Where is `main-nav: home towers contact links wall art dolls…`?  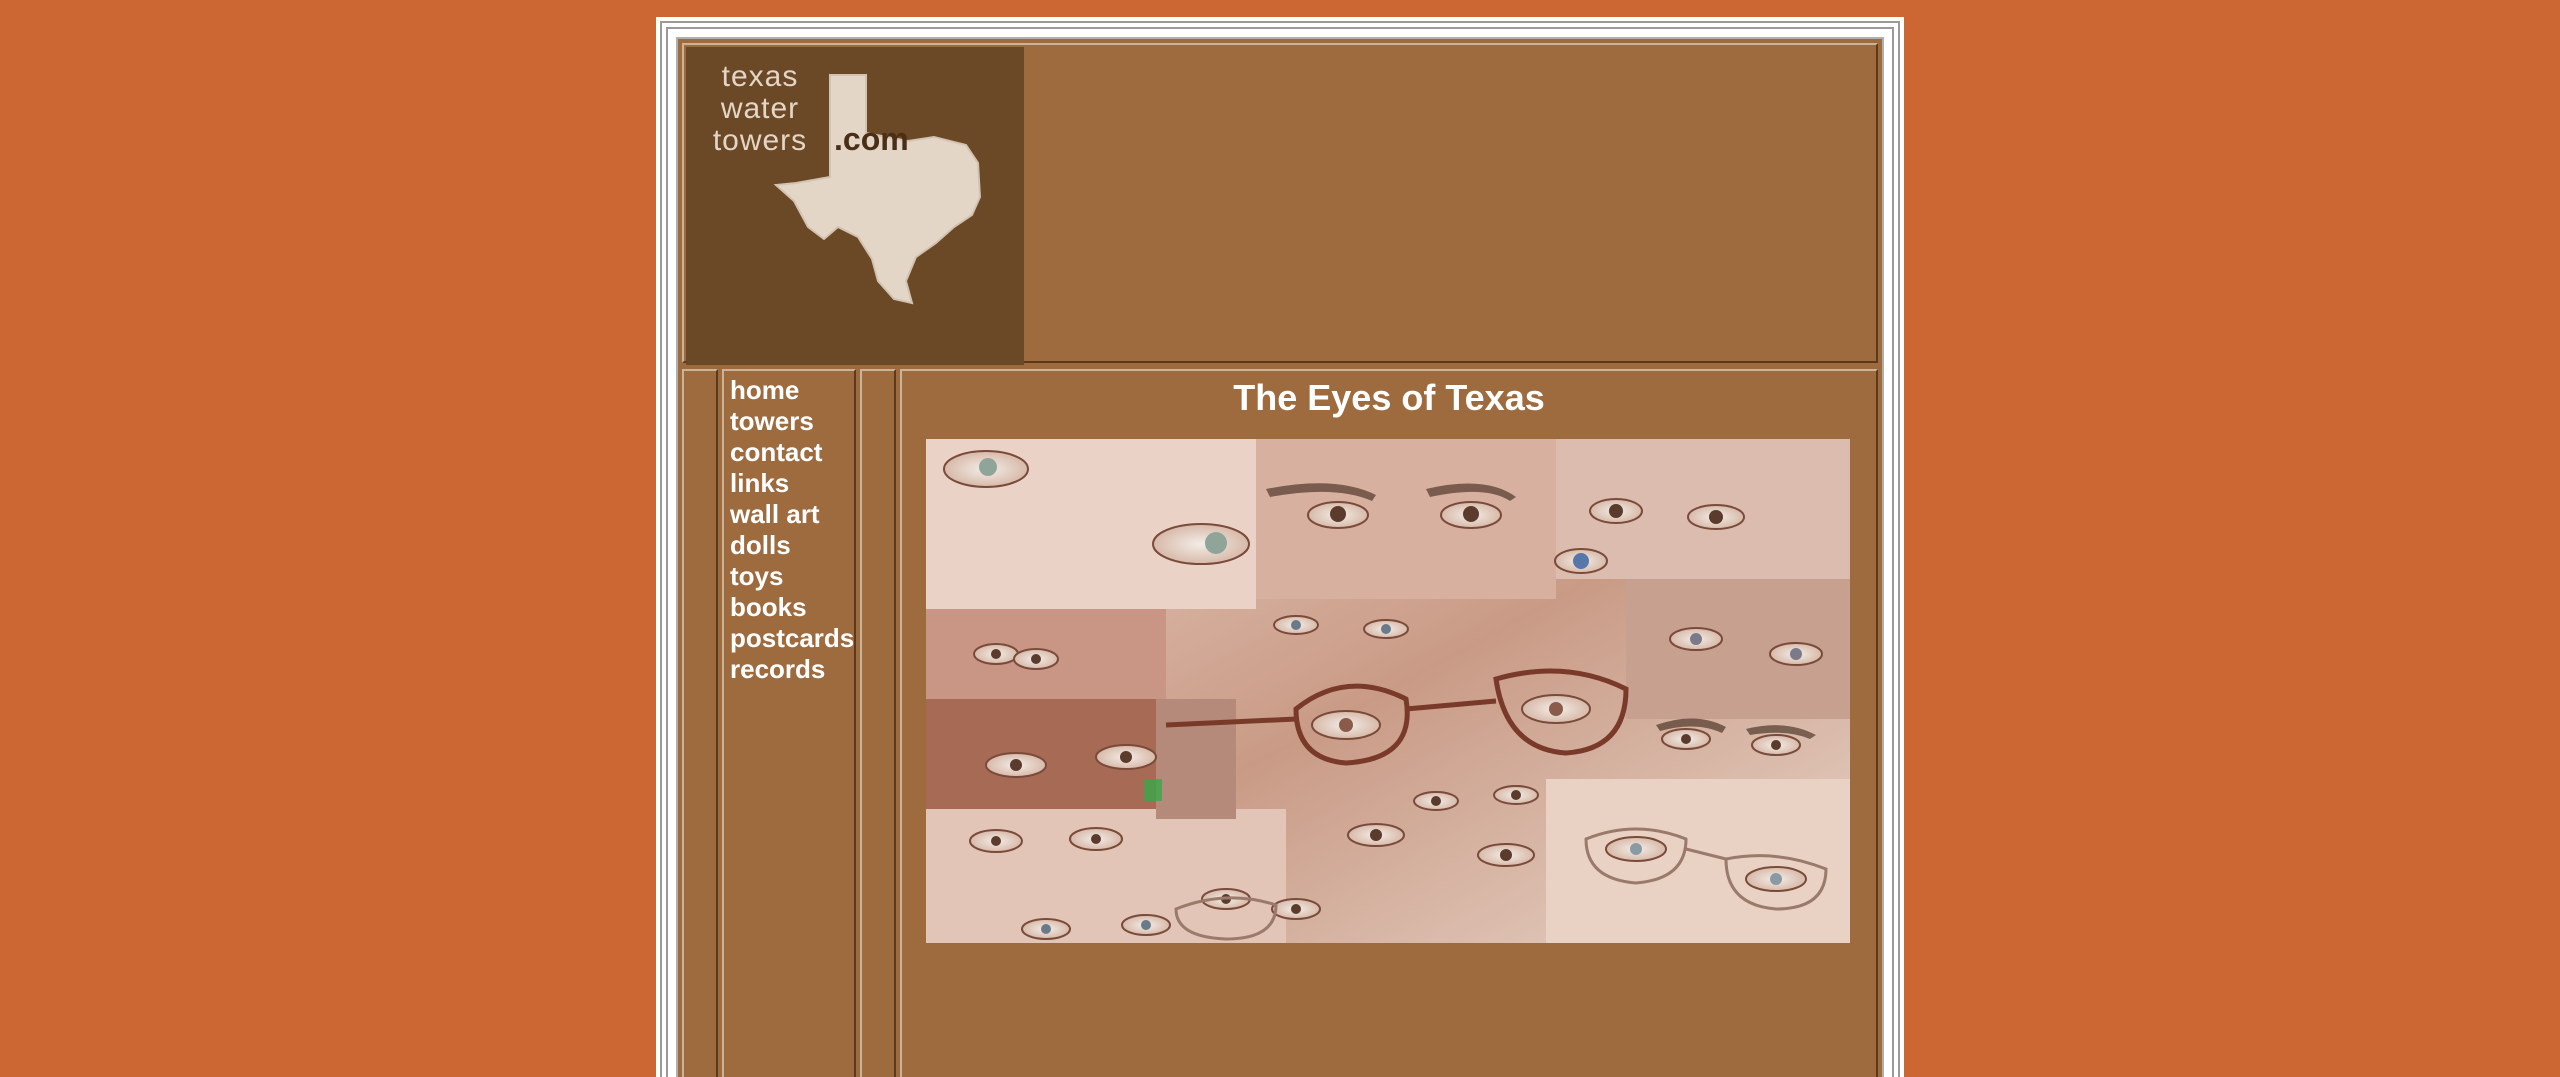
main-nav: home towers contact links wall art dolls… is located at coordinates (792, 530).